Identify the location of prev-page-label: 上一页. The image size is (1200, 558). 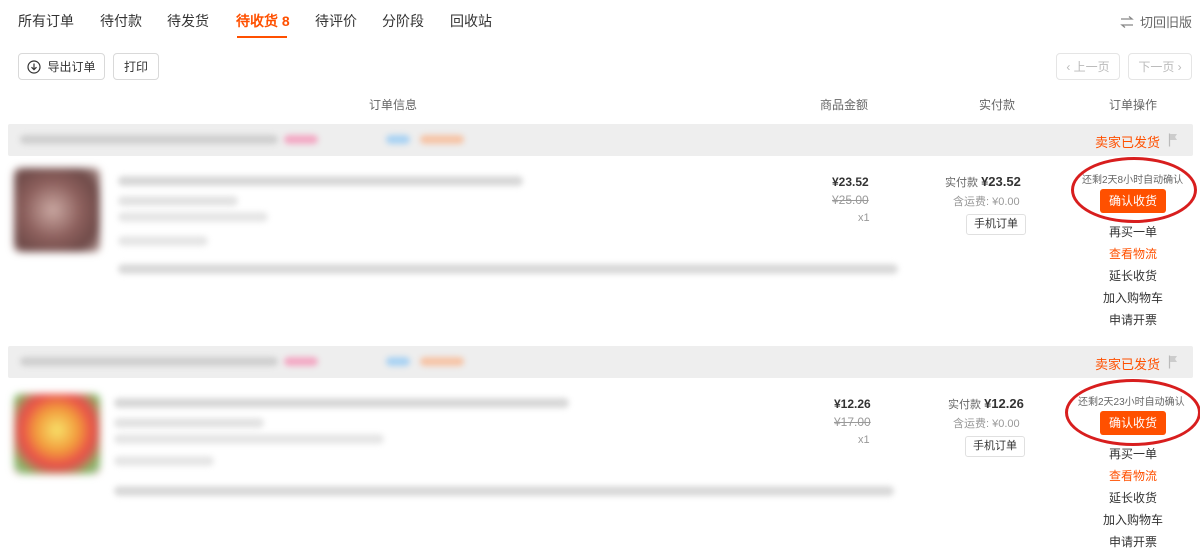
(1091, 67).